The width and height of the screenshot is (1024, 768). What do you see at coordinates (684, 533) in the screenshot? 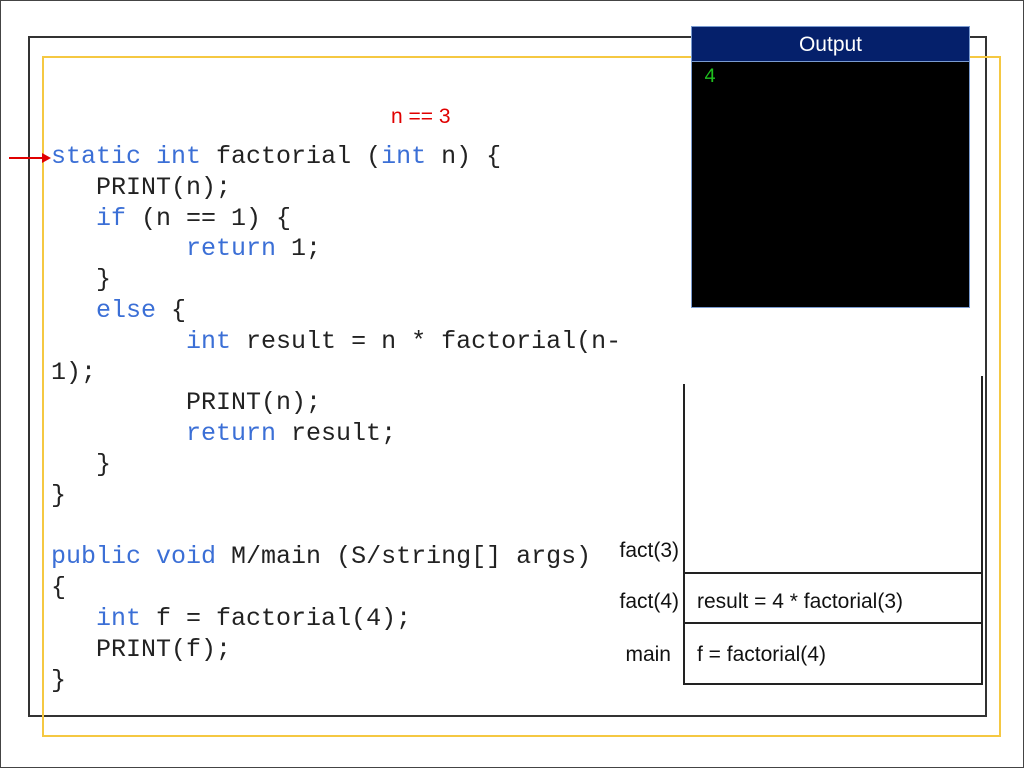
I see `stack-left-edge` at bounding box center [684, 533].